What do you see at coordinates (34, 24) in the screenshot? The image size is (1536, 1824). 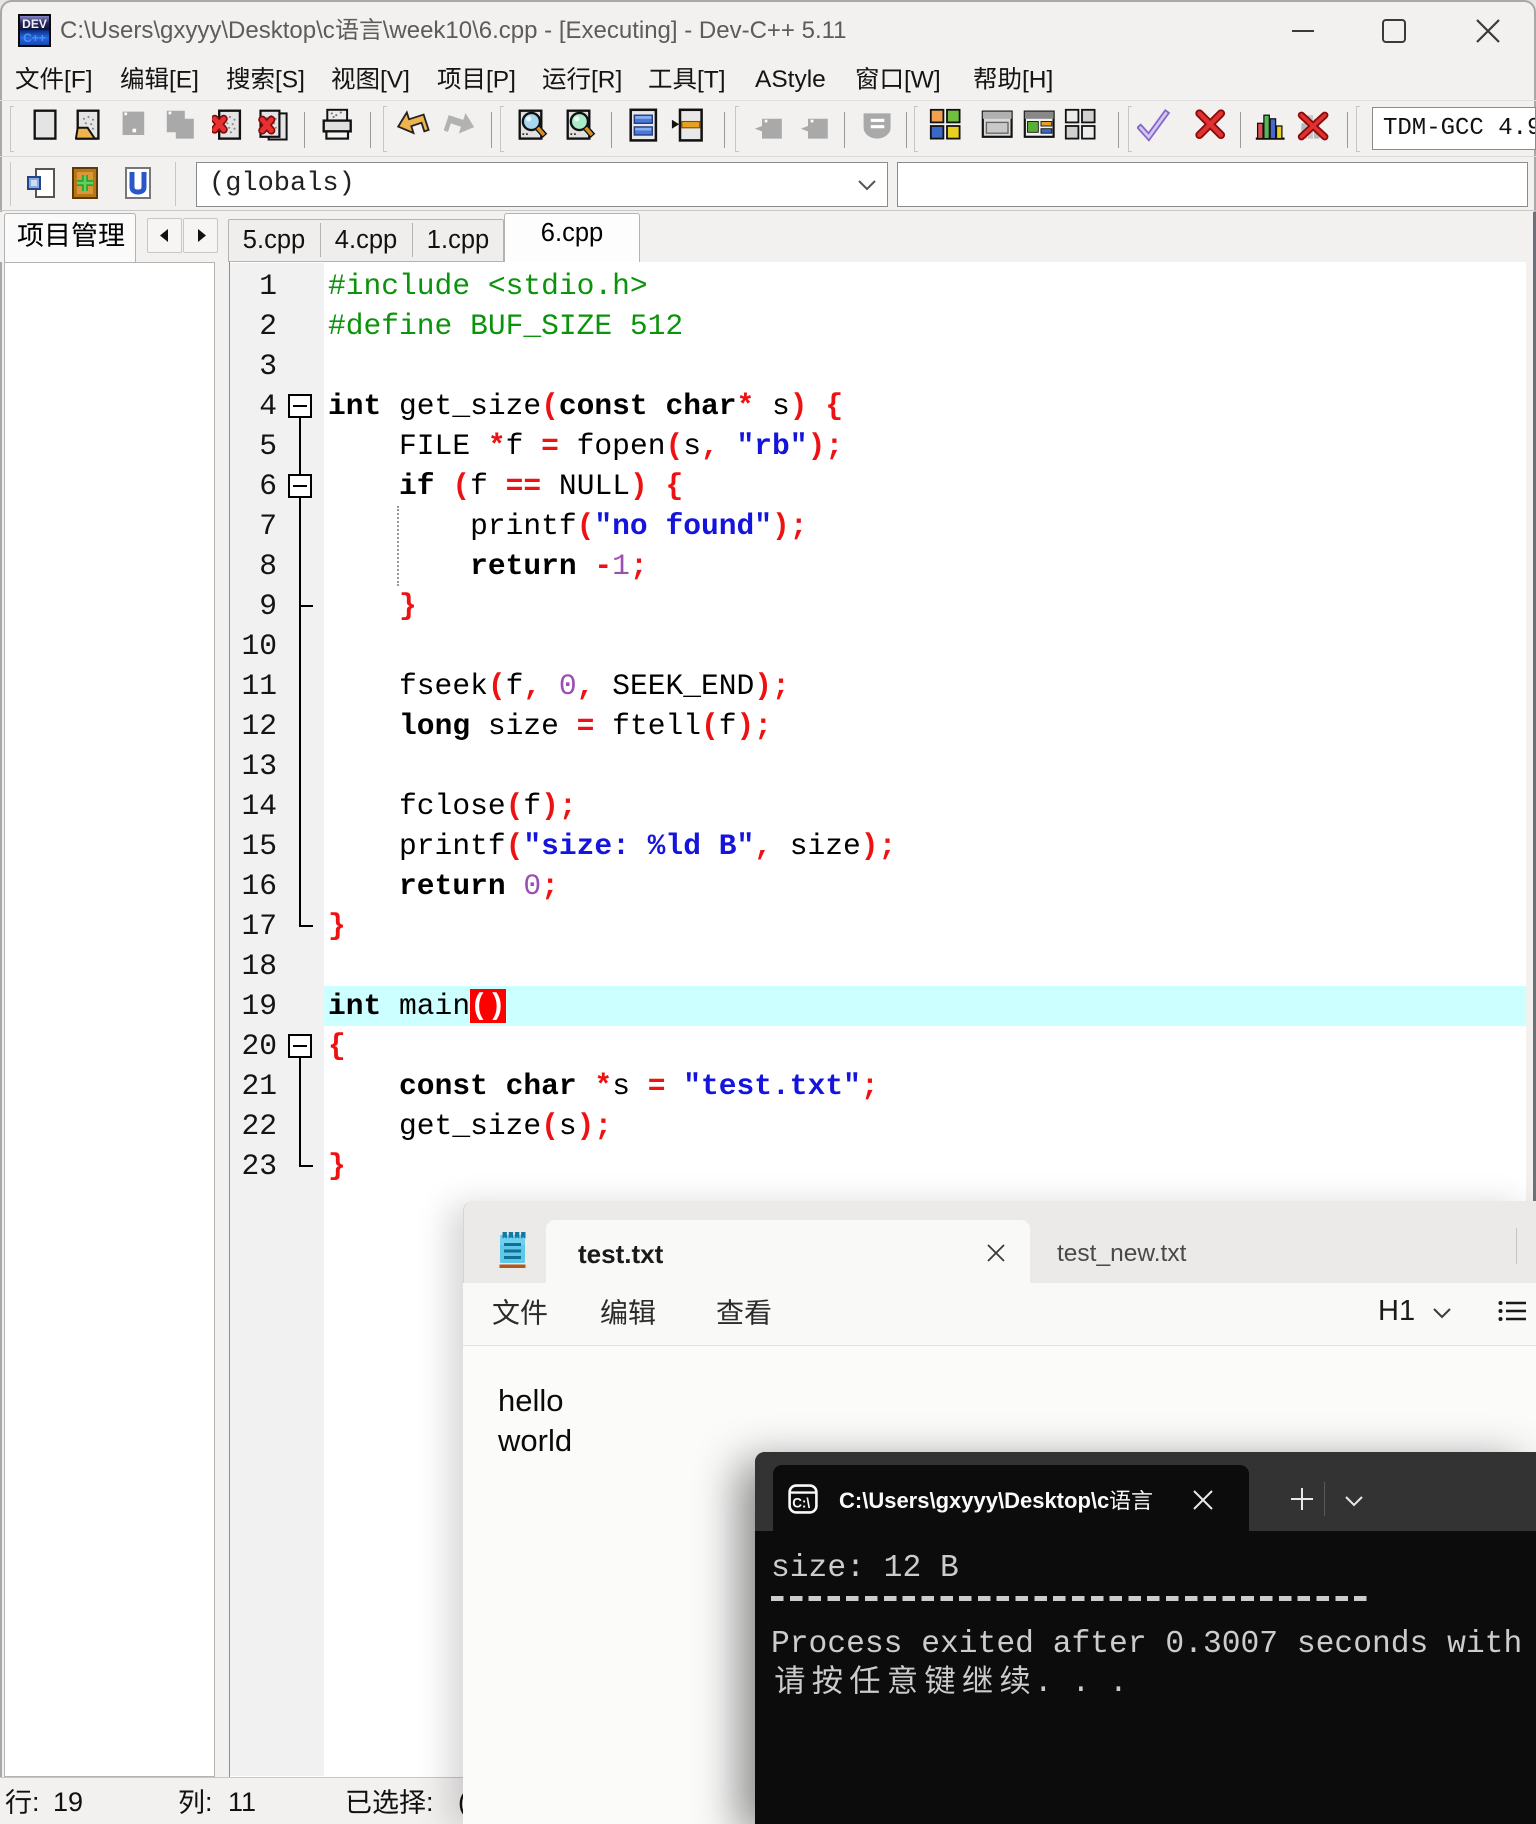 I see `svg-text: DEV` at bounding box center [34, 24].